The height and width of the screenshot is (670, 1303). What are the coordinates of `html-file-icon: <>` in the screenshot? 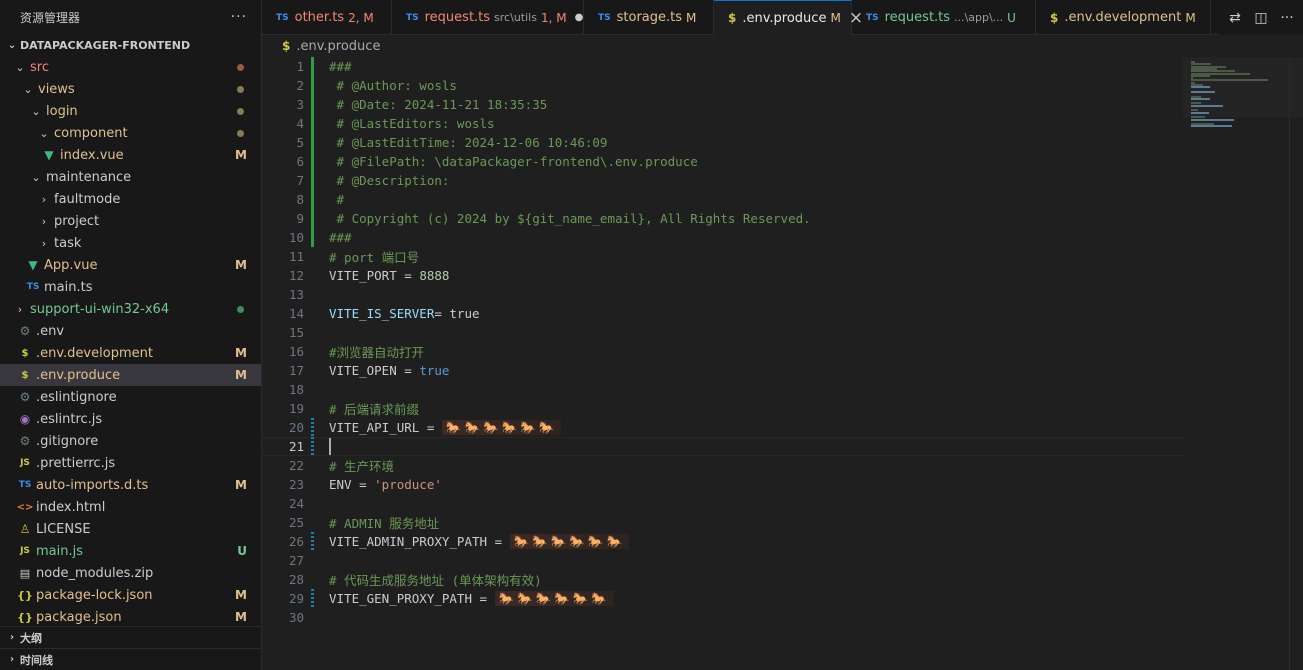 It's located at (25, 507).